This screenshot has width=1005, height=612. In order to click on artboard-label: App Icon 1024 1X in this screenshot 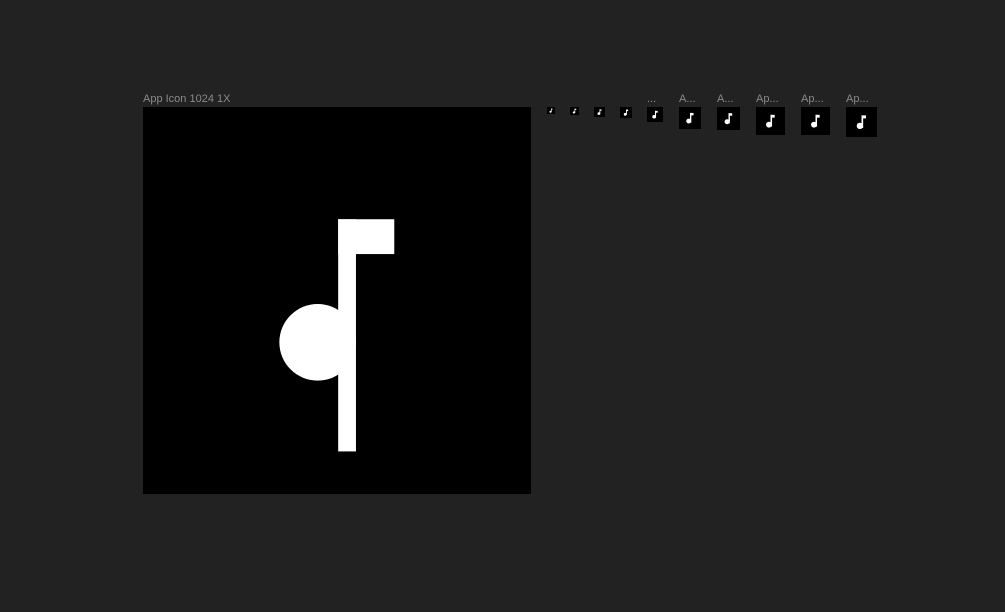, I will do `click(186, 99)`.